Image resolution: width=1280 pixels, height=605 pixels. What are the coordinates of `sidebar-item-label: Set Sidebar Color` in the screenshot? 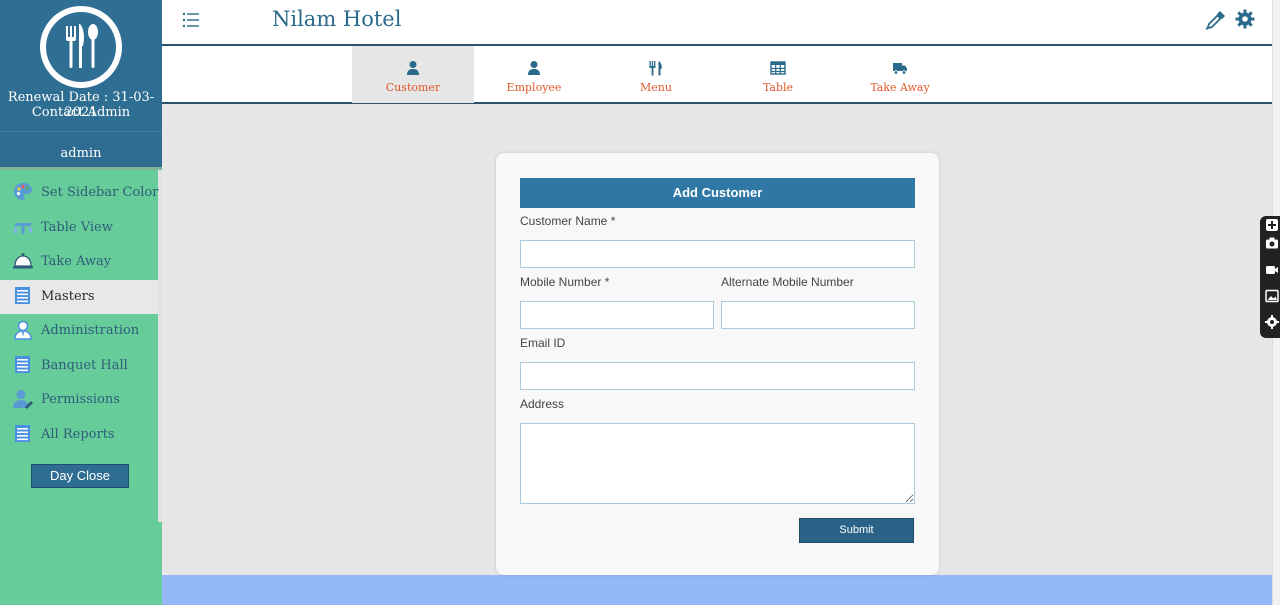 It's located at (100, 192).